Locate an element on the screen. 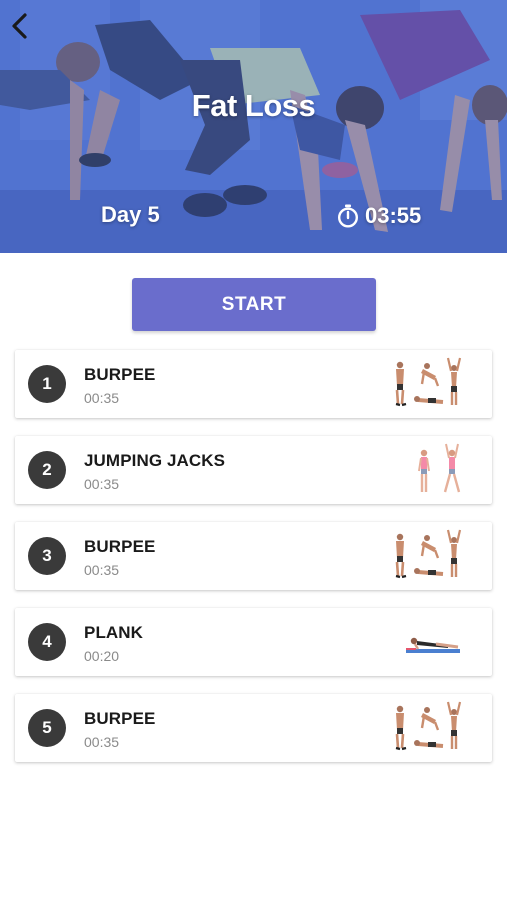  duration-value: 03:55 is located at coordinates (393, 215).